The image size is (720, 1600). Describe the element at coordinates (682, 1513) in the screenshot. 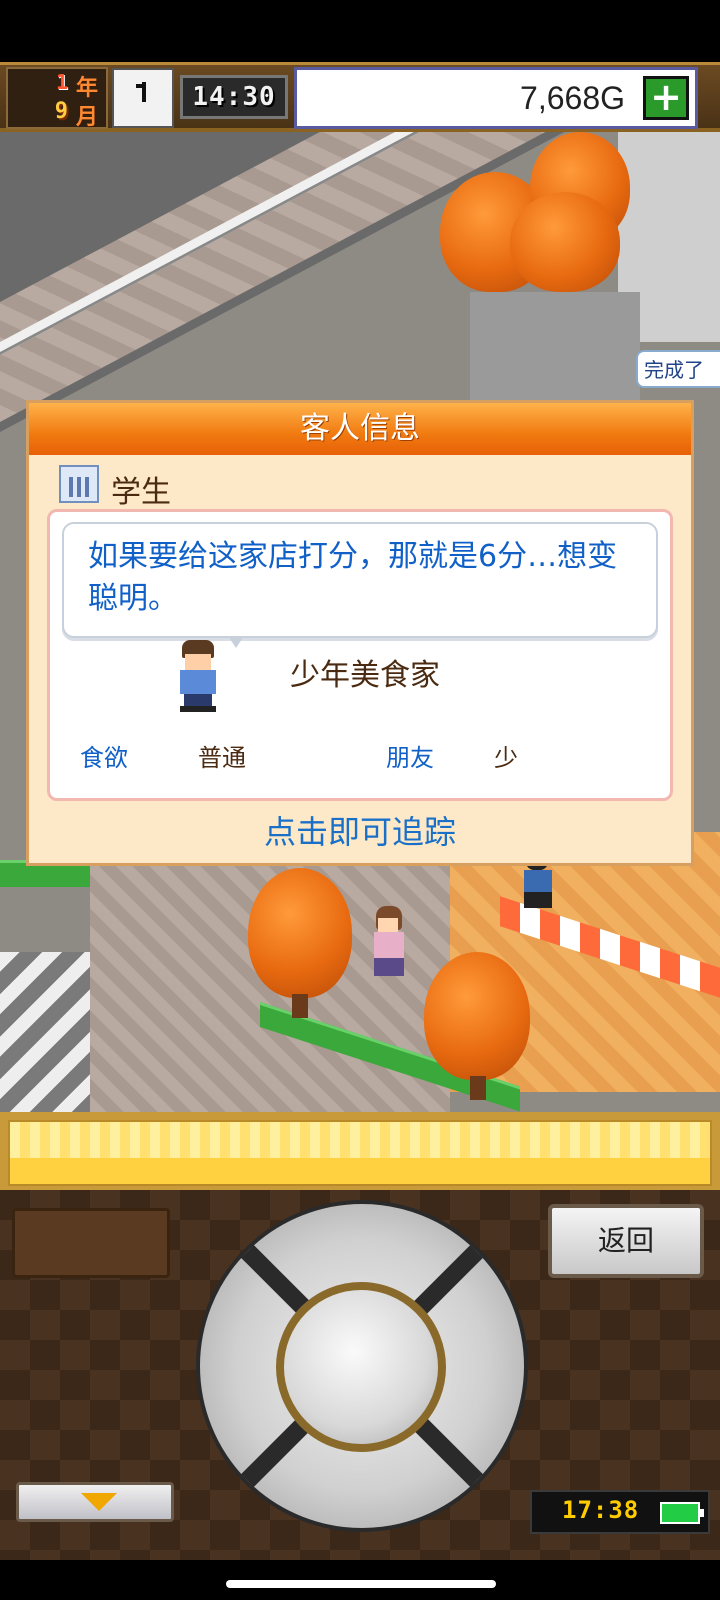

I see `battery-icon` at that location.